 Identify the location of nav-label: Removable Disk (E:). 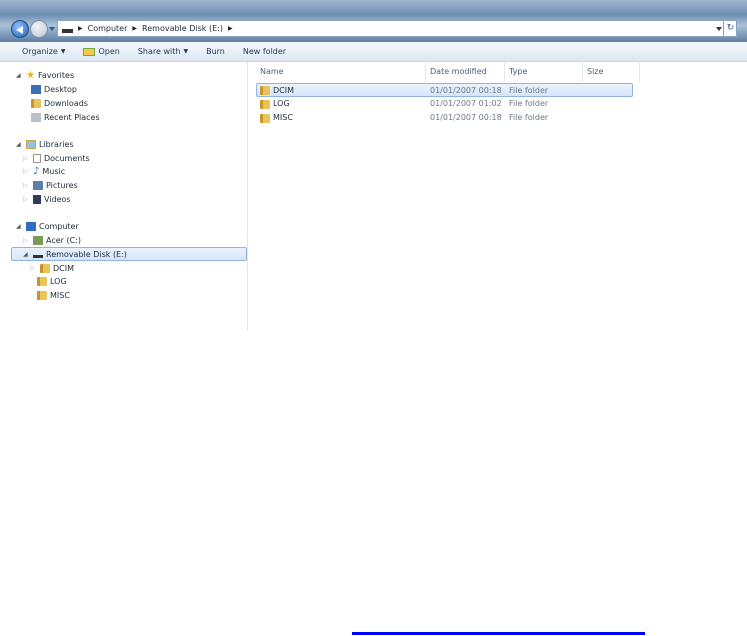
(86, 254).